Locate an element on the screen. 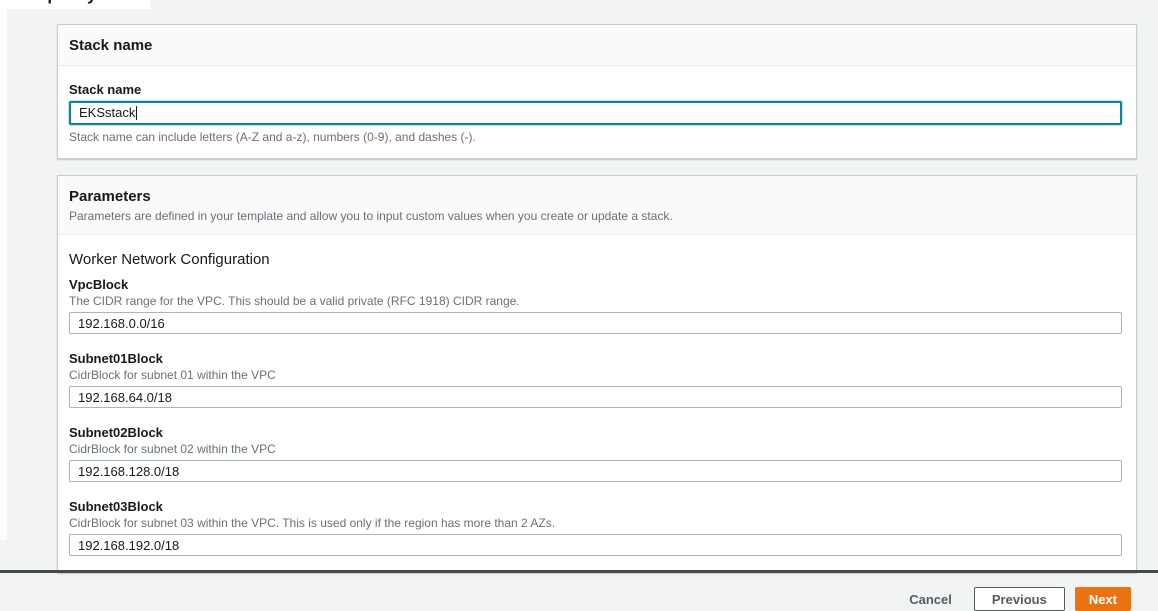 This screenshot has width=1158, height=611. wizard-footer-actions: Cancel Previous Next is located at coordinates (597, 599).